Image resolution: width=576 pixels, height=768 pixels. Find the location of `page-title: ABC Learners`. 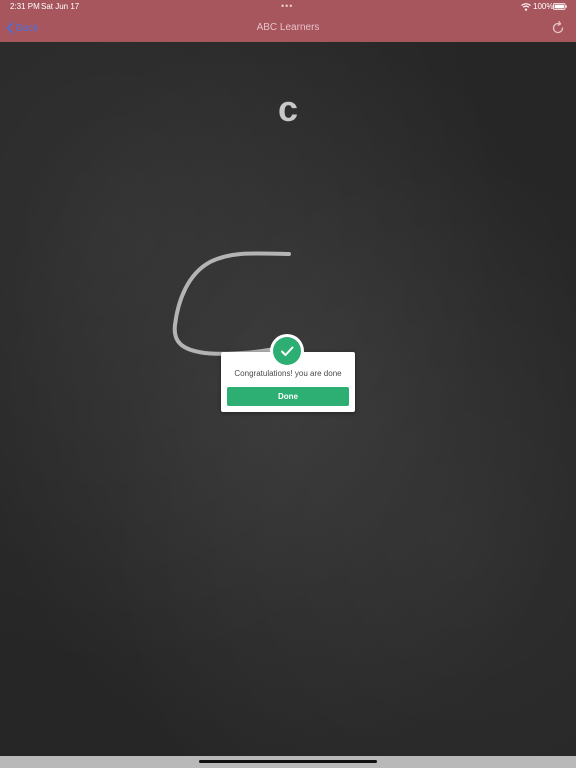

page-title: ABC Learners is located at coordinates (288, 27).